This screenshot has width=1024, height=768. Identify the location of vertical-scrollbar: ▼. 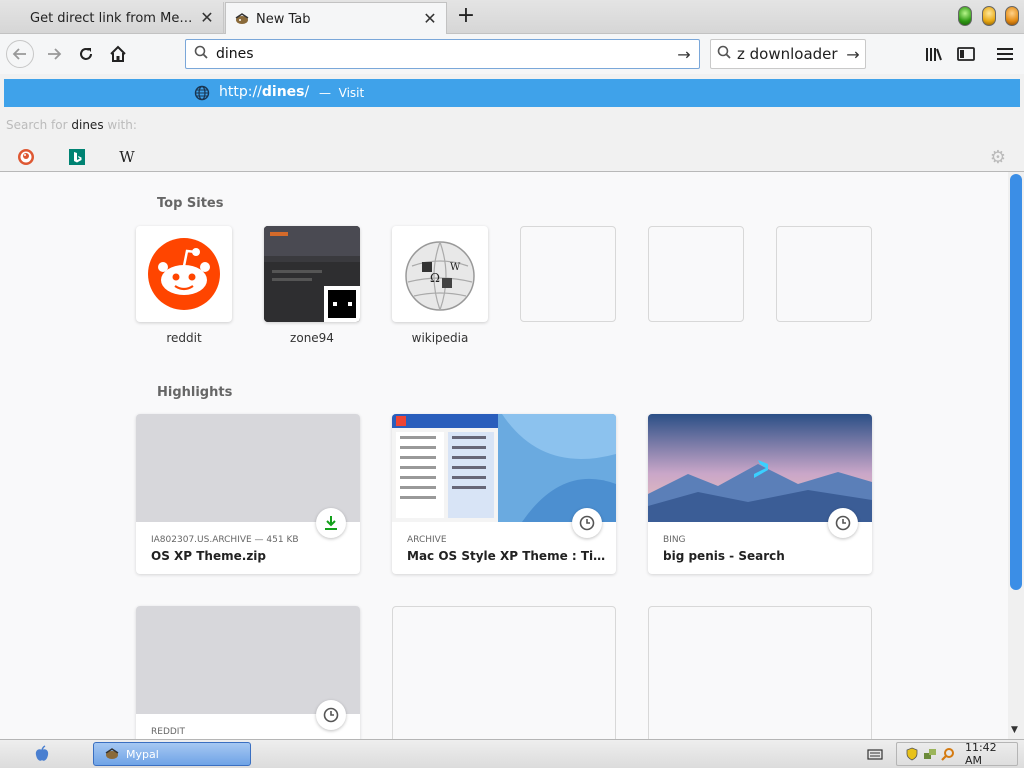
(1016, 455).